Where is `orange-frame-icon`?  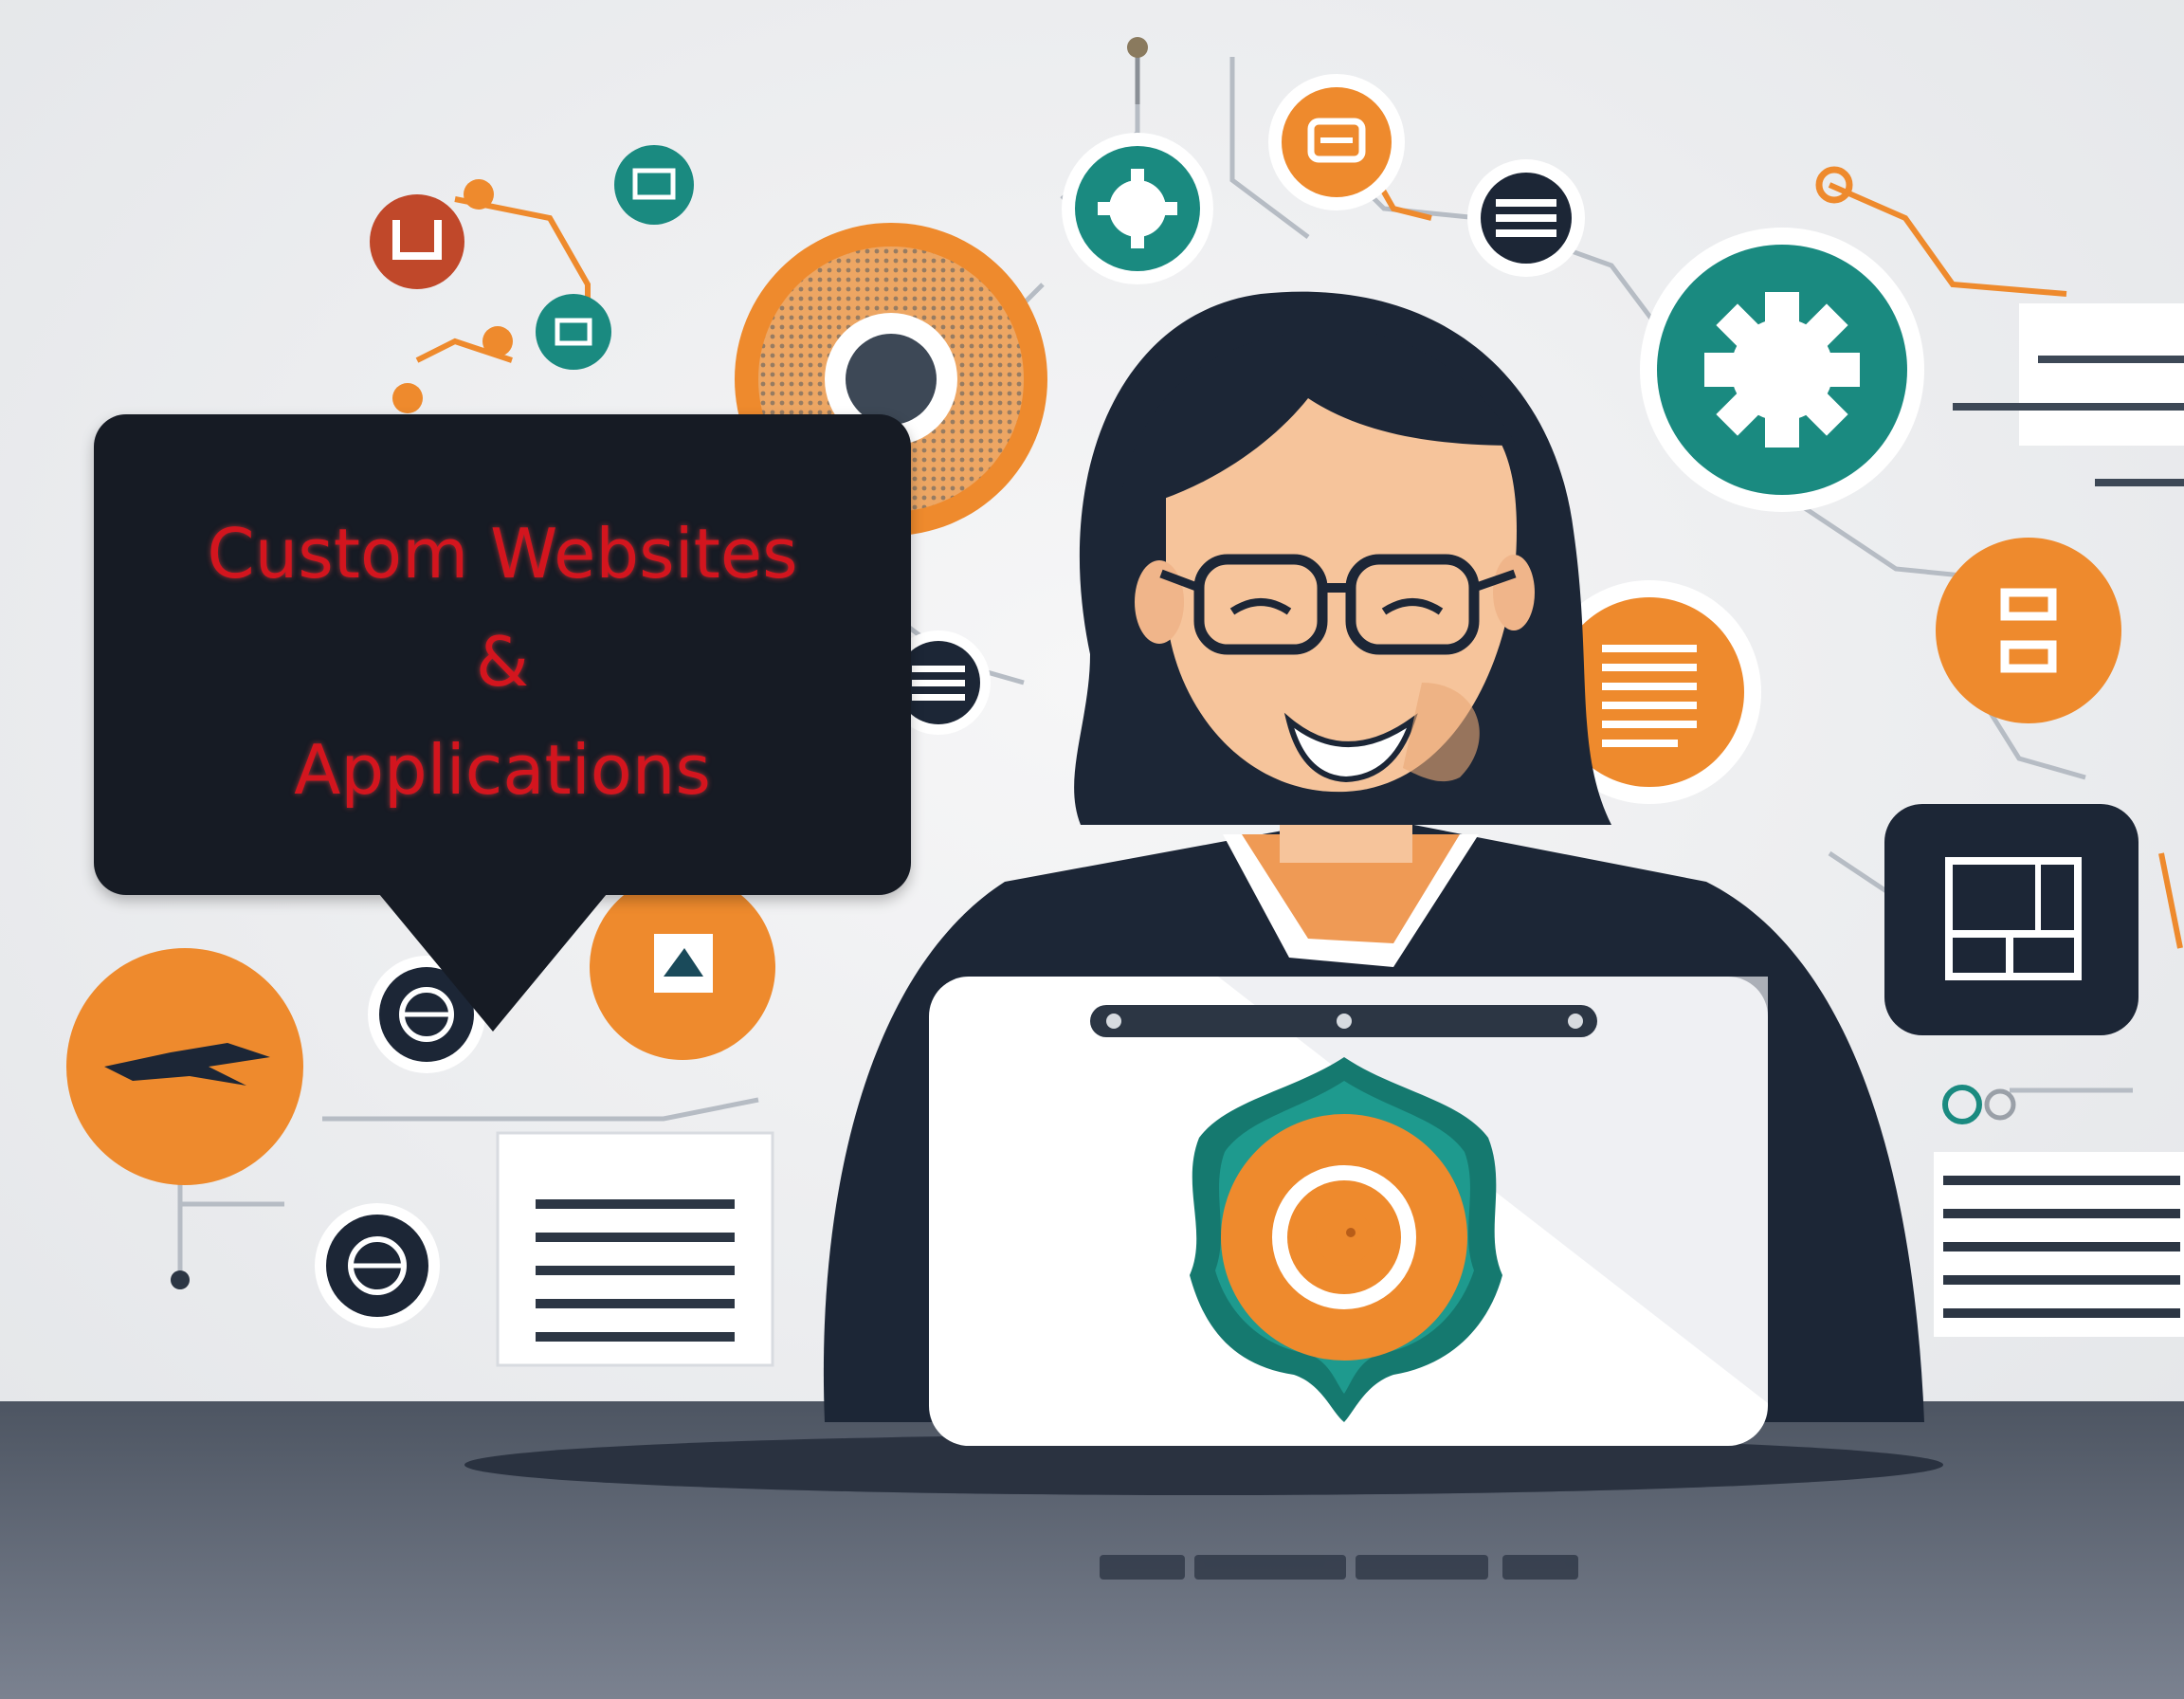
orange-frame-icon is located at coordinates (2028, 630).